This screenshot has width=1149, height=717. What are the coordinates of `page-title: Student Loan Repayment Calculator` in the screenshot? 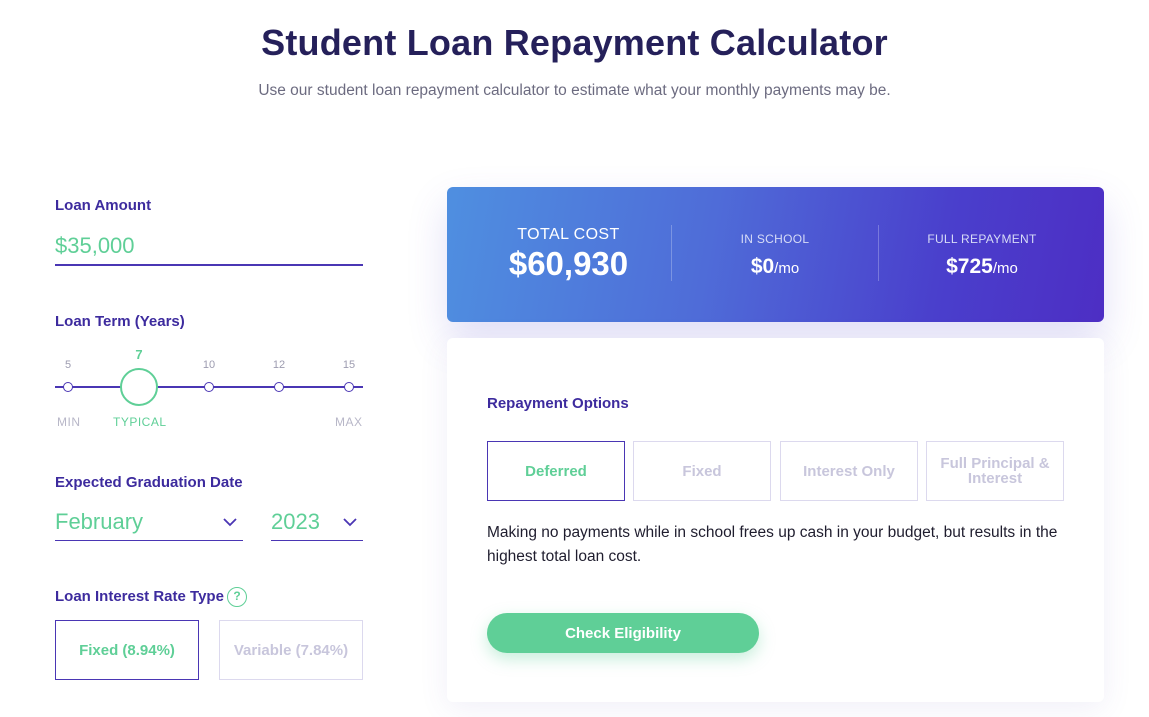 It's located at (574, 42).